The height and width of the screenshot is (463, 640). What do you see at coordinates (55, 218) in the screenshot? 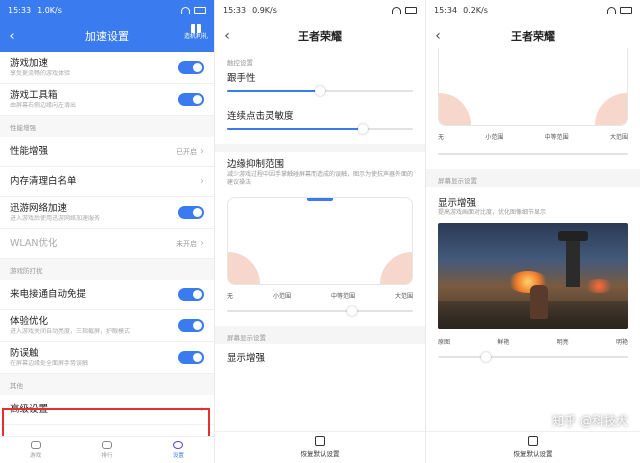
I see `row-subtitle: 进入游戏后使用迅游网络加速服务` at bounding box center [55, 218].